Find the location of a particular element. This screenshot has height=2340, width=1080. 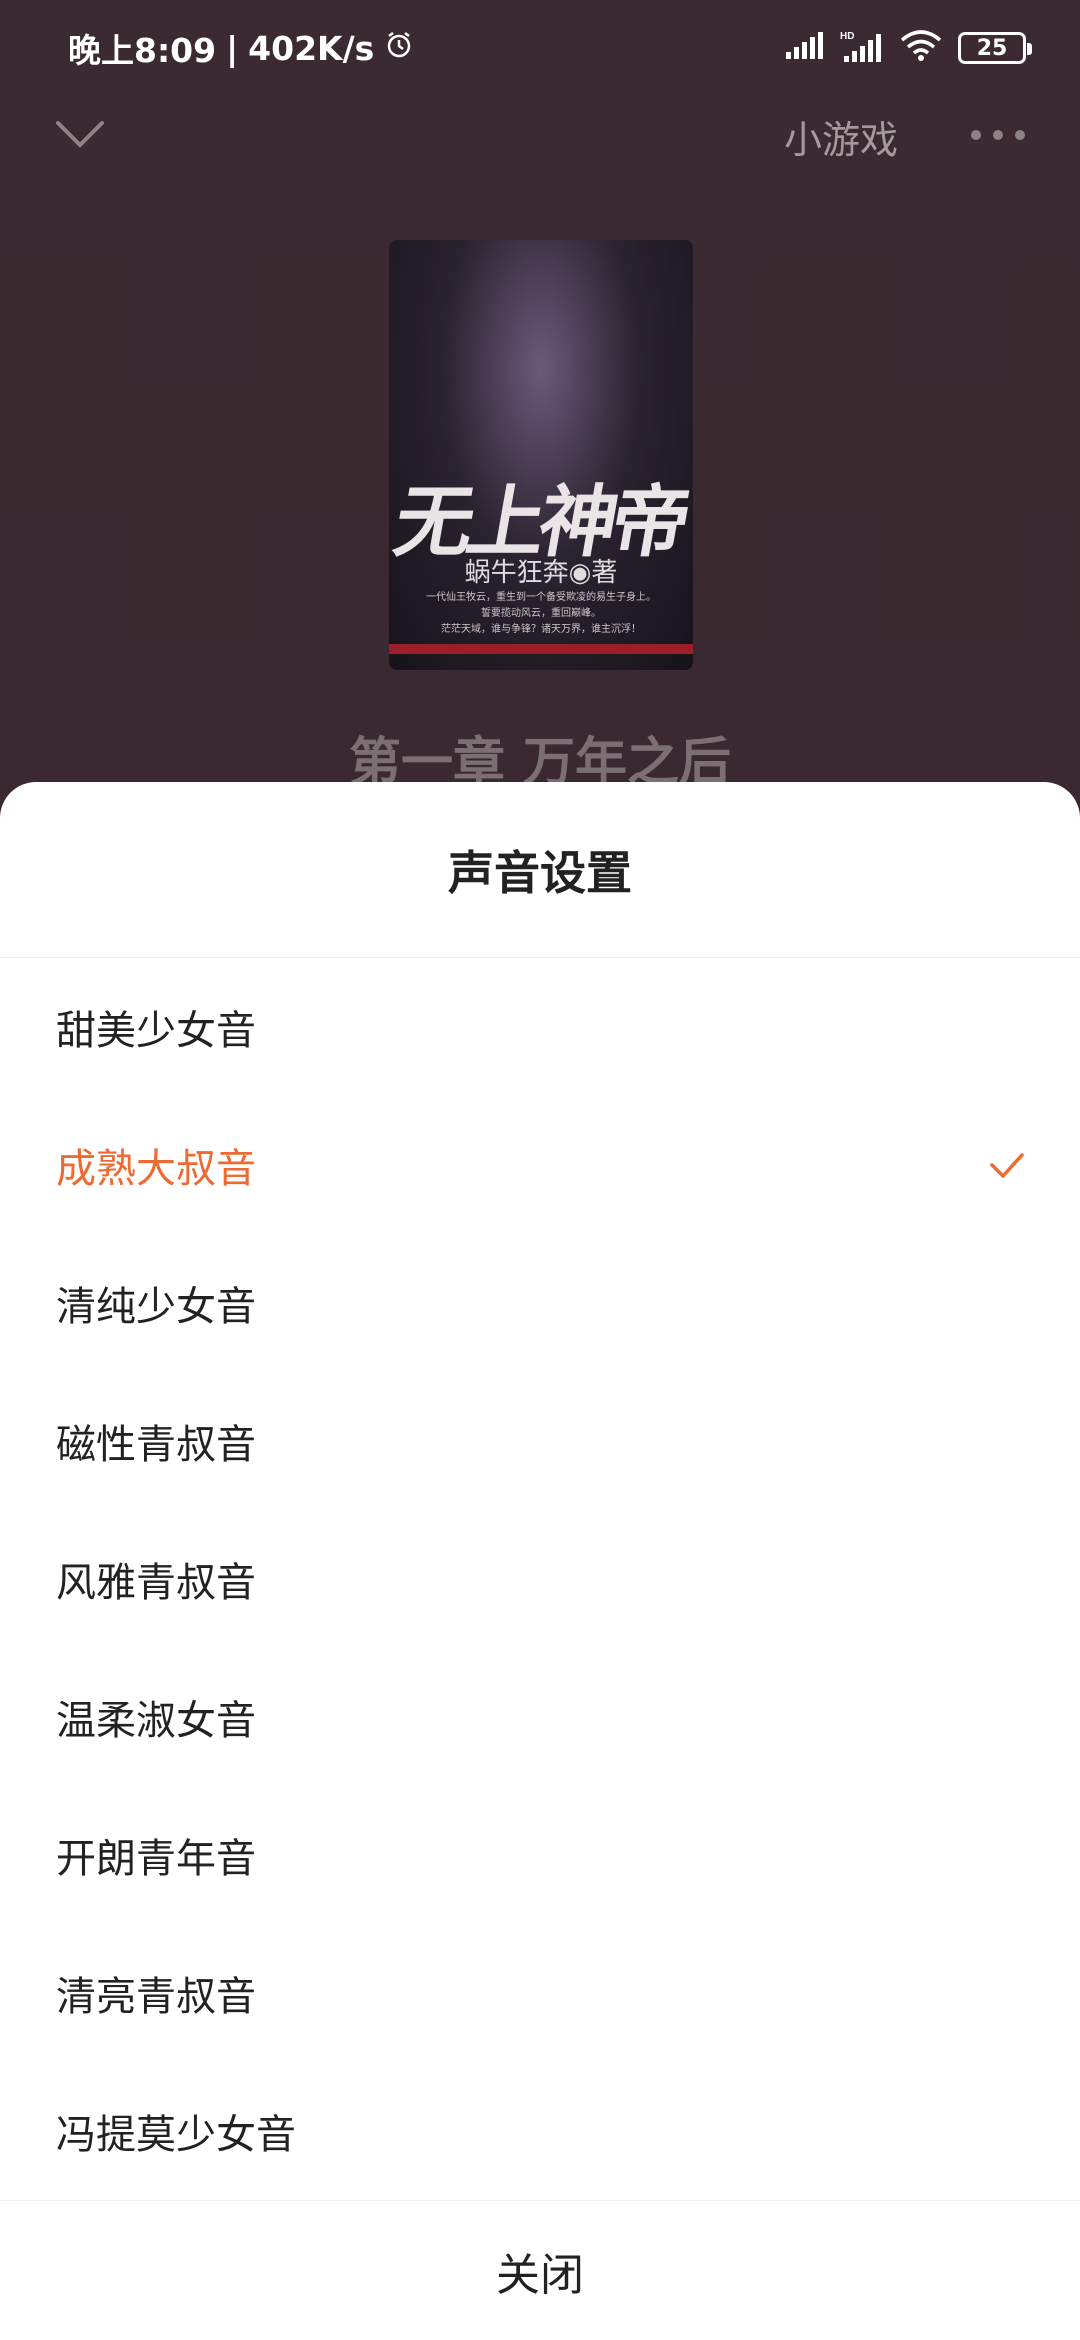

cover-stripe is located at coordinates (541, 649).